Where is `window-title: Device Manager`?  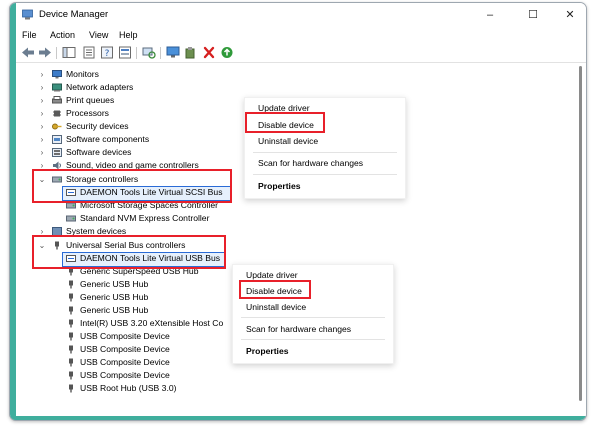
window-title: Device Manager is located at coordinates (74, 14).